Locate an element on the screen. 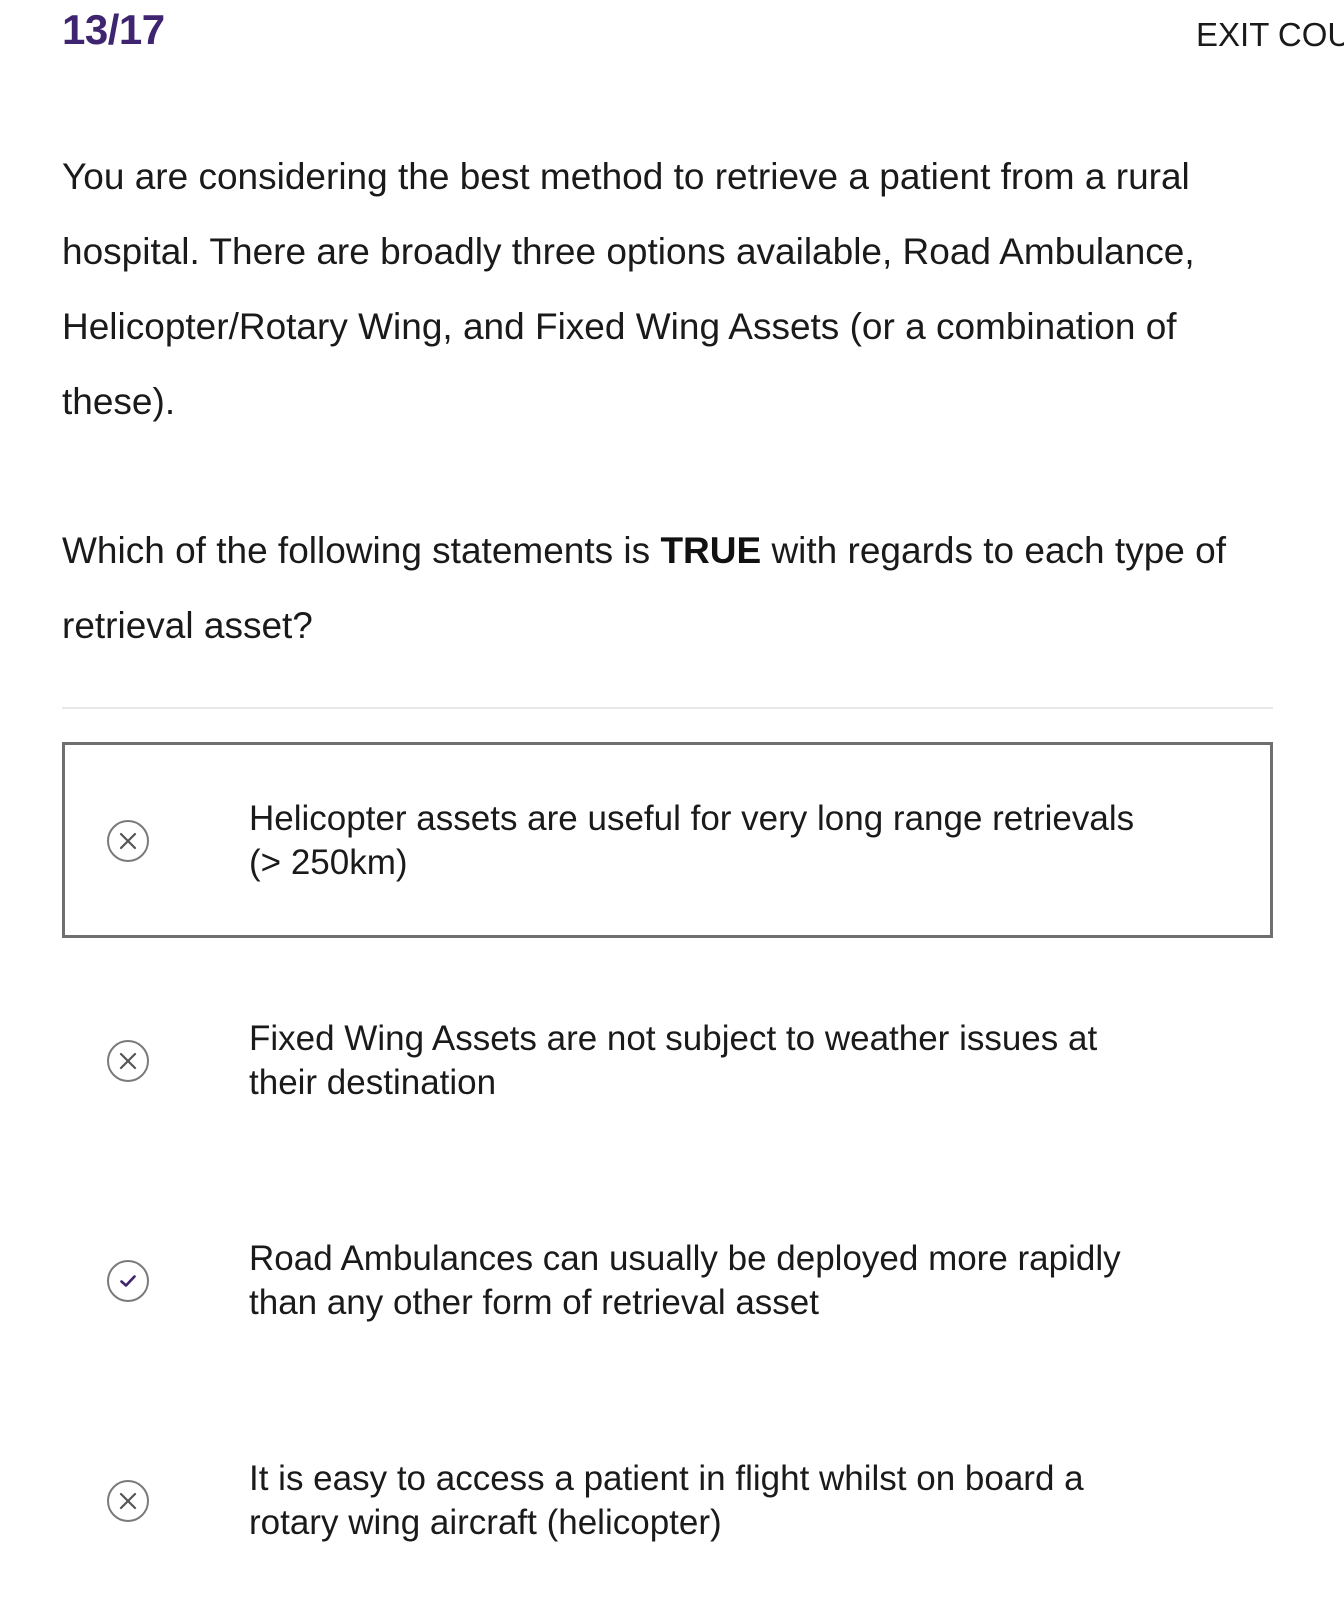  exit-course-link: EXIT COU is located at coordinates (1270, 35).